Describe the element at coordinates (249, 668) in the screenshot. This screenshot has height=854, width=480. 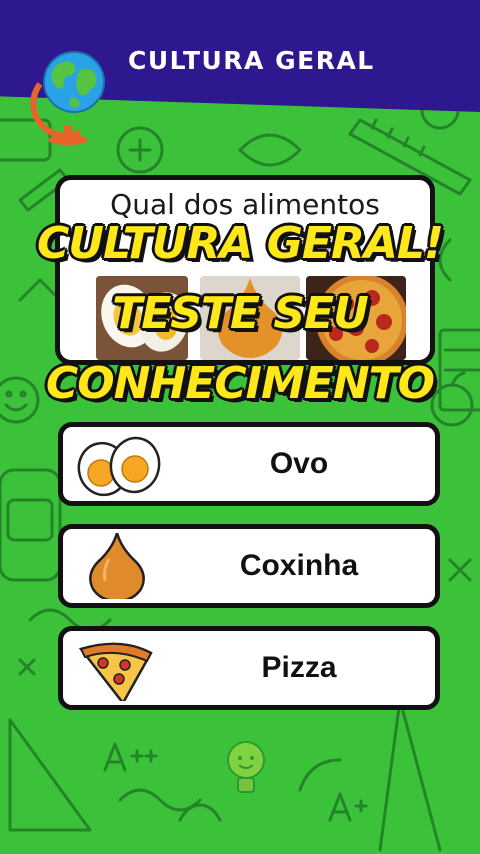
I see `answer-button-pizza: Pizza` at that location.